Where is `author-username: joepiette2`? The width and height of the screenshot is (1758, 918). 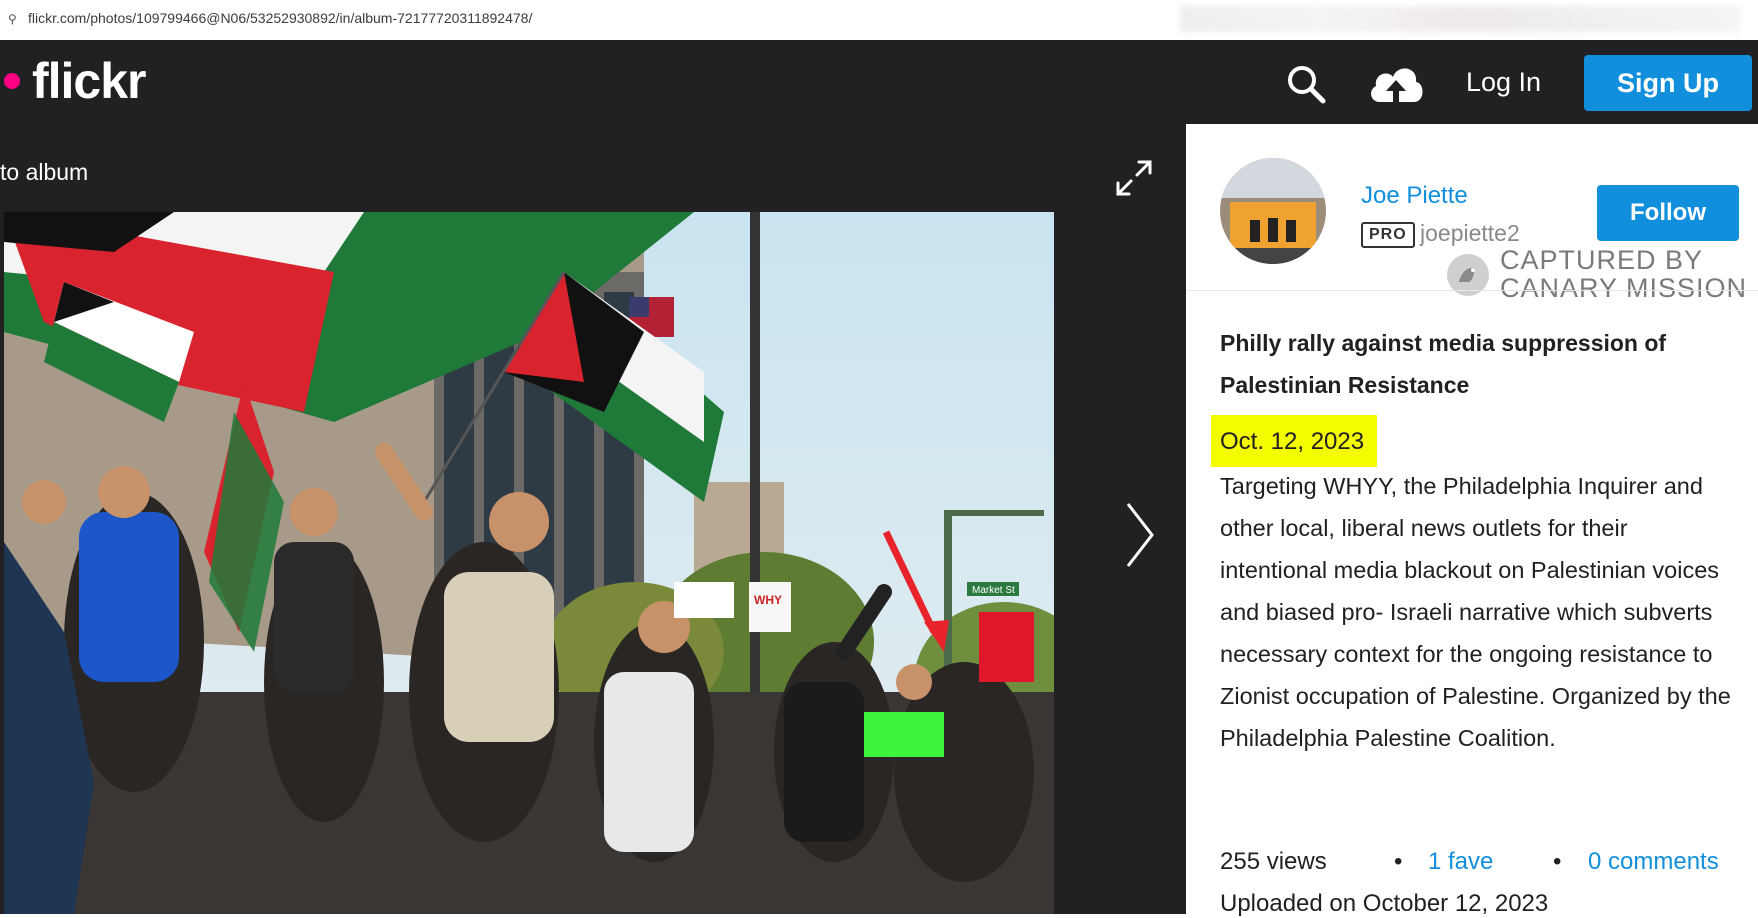
author-username: joepiette2 is located at coordinates (1470, 233).